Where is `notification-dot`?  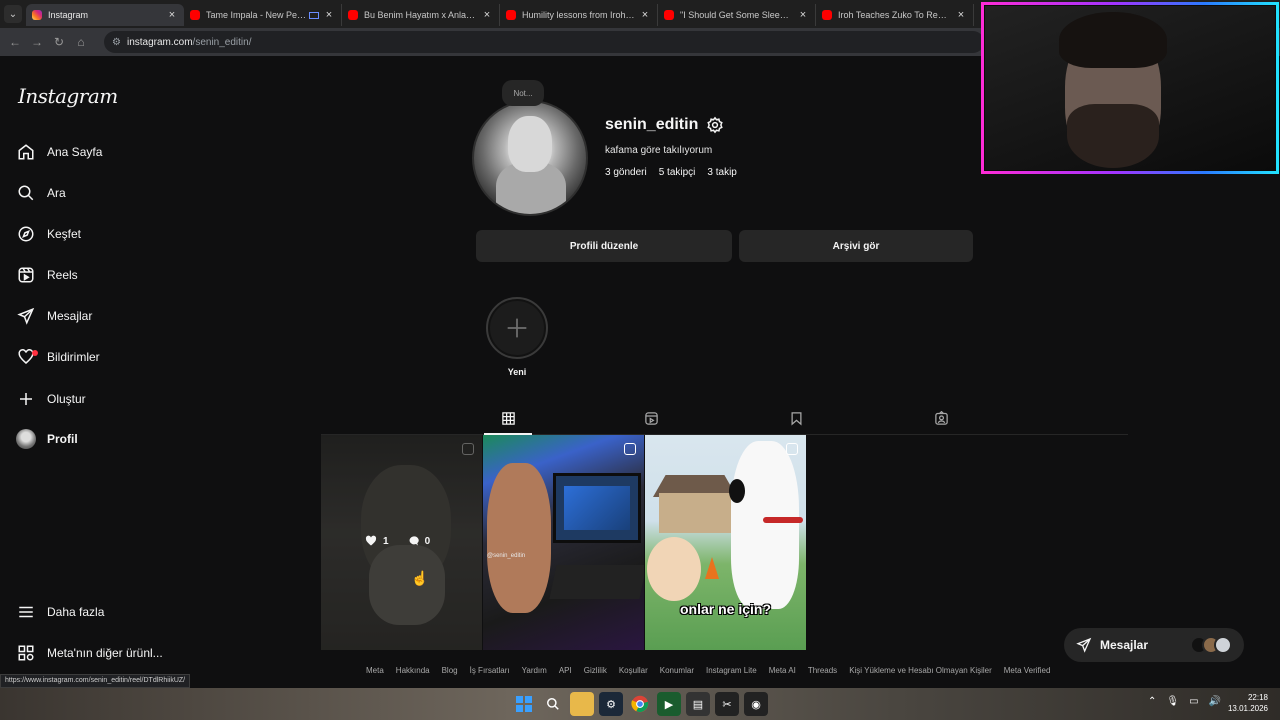 notification-dot is located at coordinates (35, 353).